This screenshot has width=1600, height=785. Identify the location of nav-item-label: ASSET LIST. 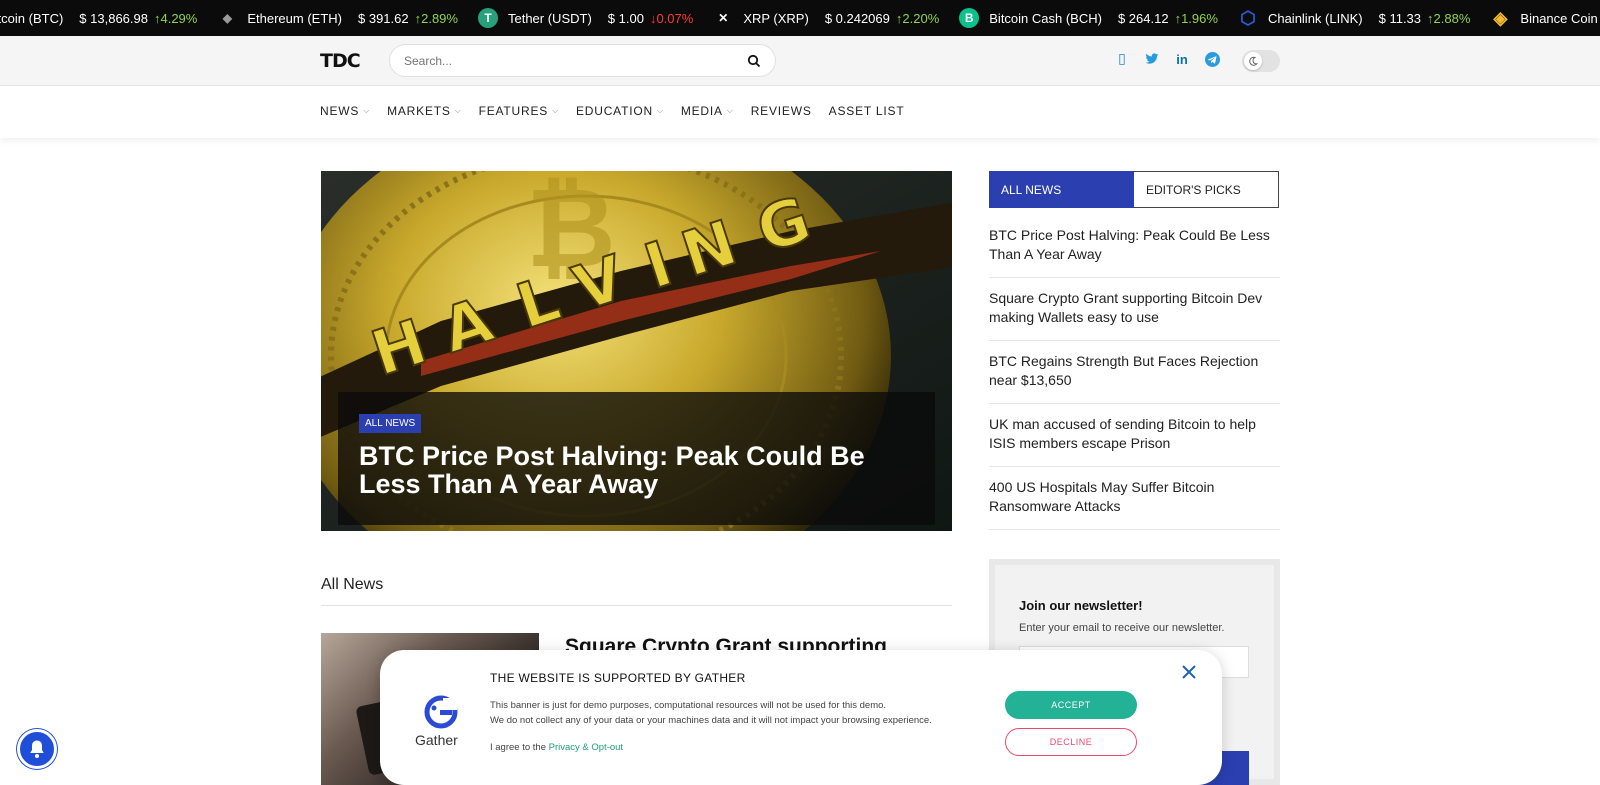
(866, 111).